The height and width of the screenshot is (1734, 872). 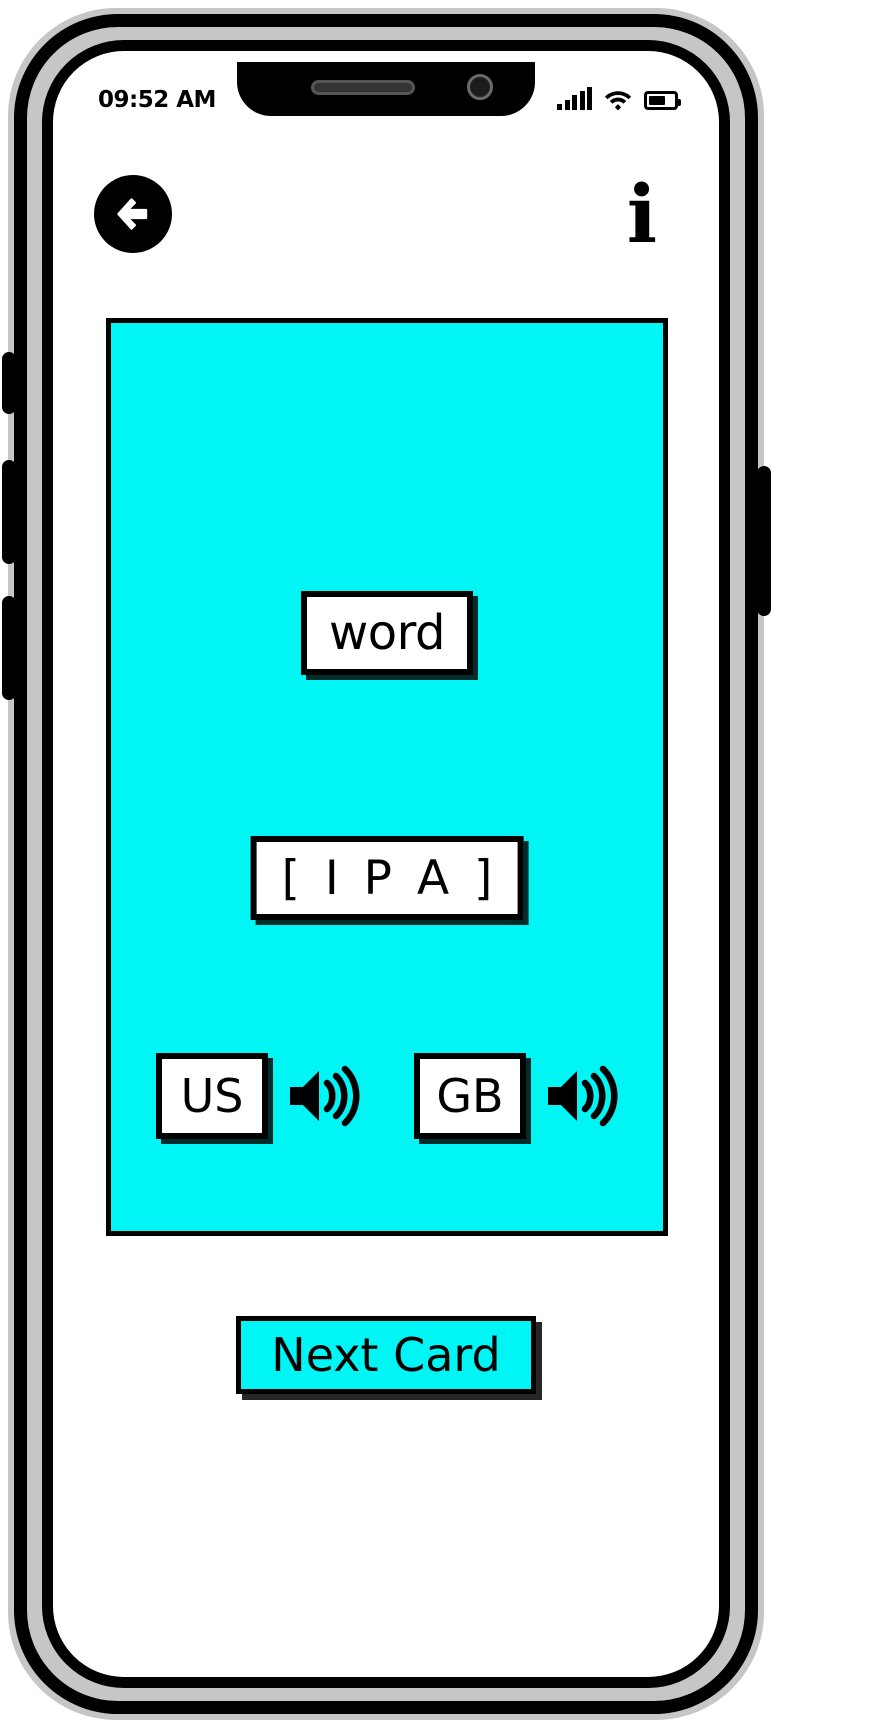 I want to click on next-card-button: Next Card, so click(x=386, y=1355).